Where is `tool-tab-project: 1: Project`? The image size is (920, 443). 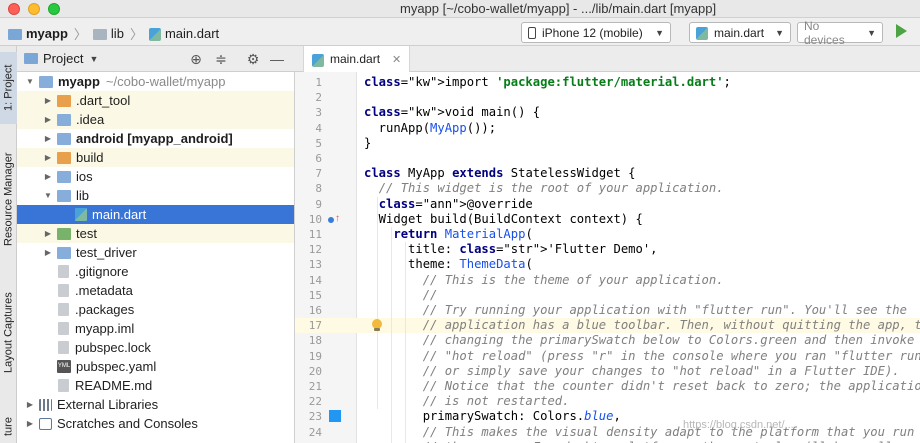 tool-tab-project: 1: Project is located at coordinates (8, 88).